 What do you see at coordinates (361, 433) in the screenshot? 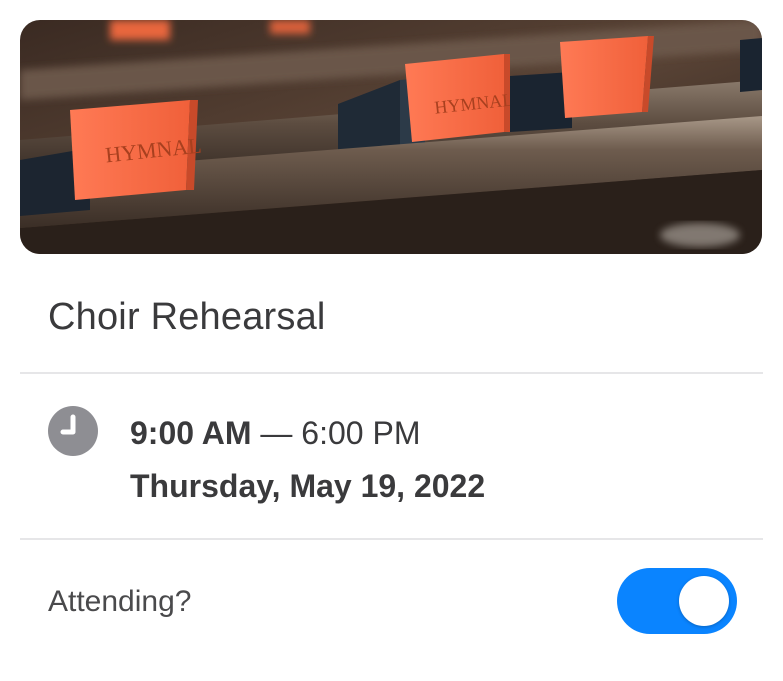
I see `event-end-time: 6:00 PM` at bounding box center [361, 433].